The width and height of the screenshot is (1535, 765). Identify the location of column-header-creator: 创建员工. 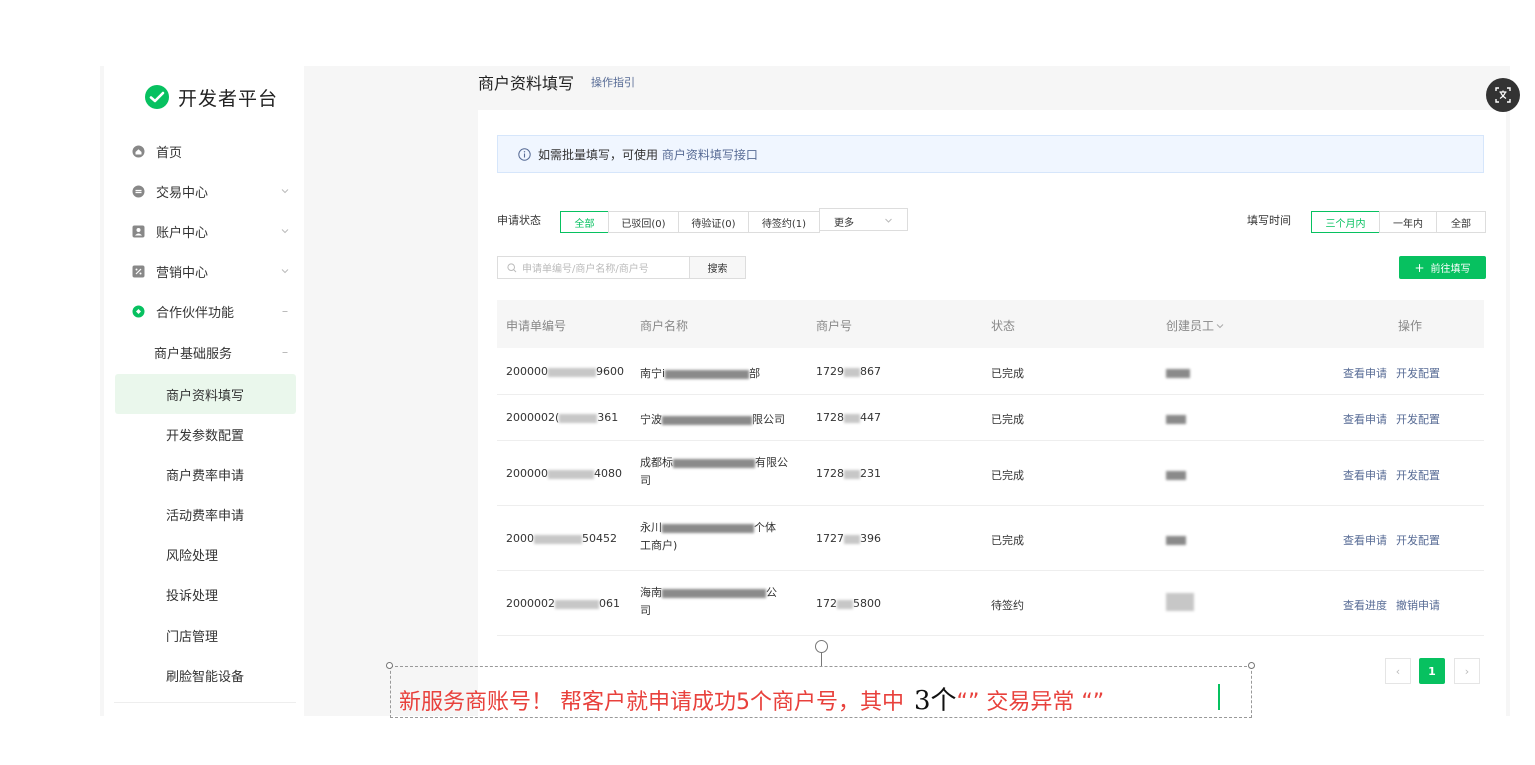
(1195, 325).